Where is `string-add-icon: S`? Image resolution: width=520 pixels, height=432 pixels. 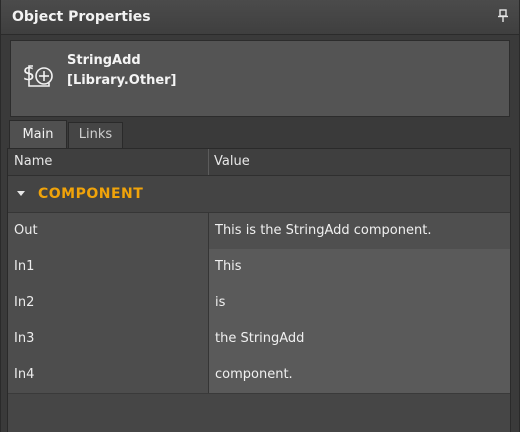 string-add-icon: S is located at coordinates (38, 75).